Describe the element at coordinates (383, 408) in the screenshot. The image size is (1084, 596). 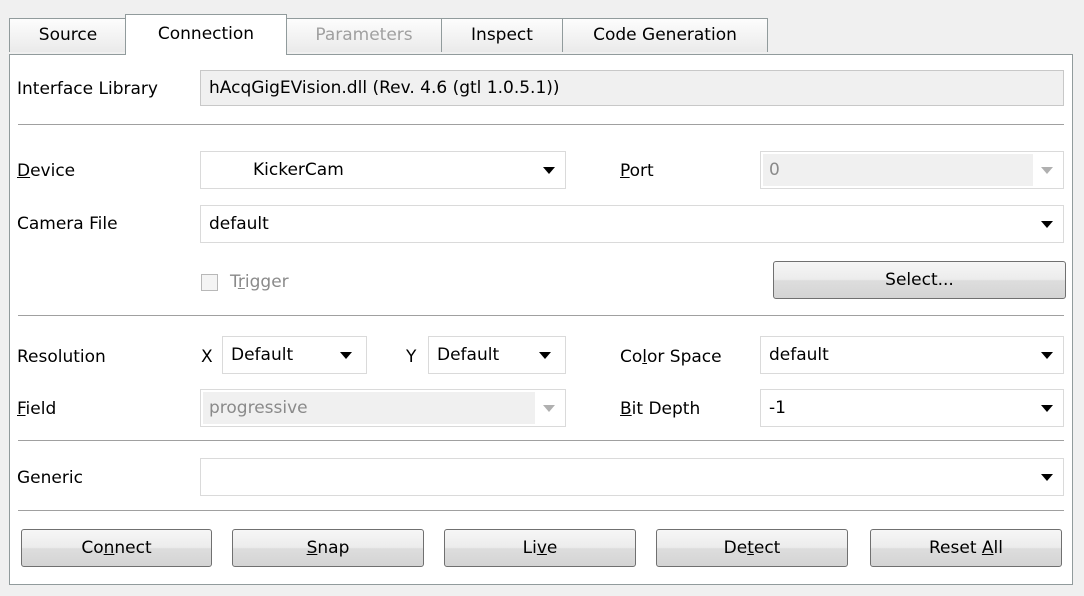
I see `field-dropdown: progressive` at that location.